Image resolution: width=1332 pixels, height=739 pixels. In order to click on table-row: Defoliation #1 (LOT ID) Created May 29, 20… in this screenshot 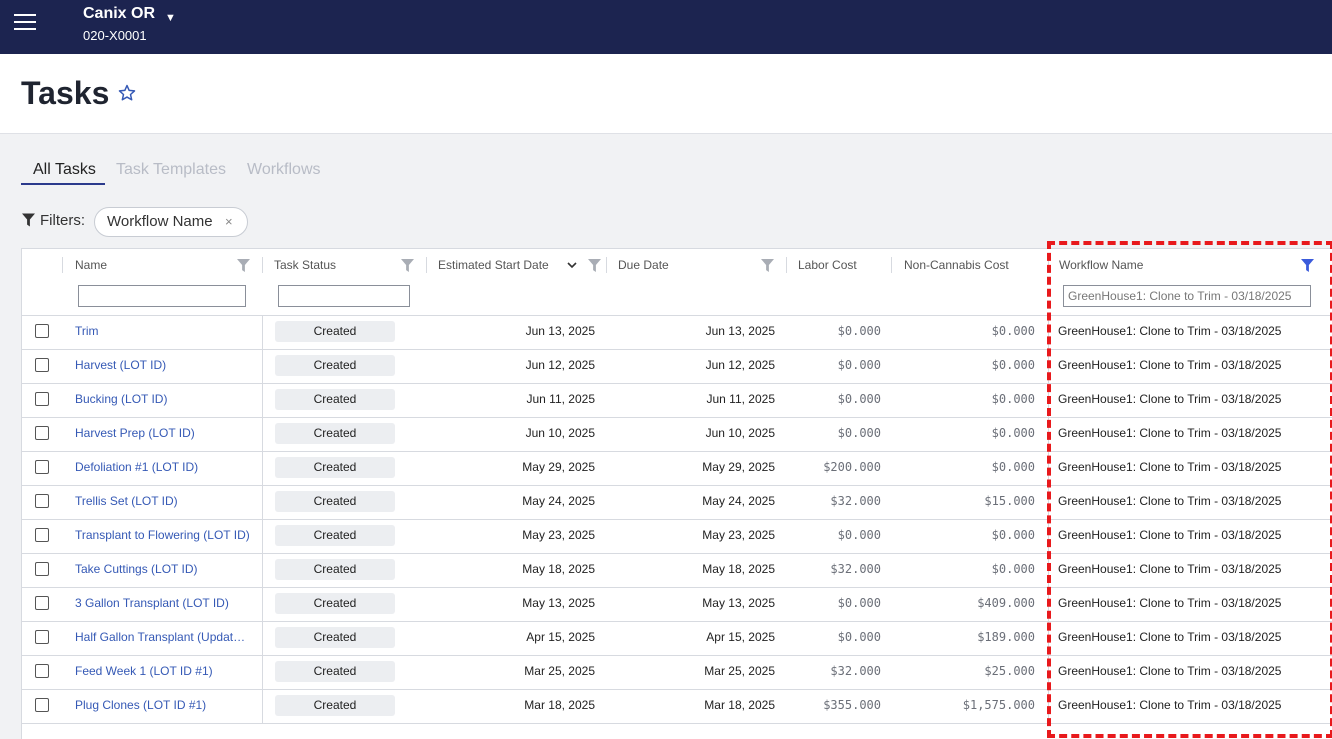, I will do `click(677, 468)`.